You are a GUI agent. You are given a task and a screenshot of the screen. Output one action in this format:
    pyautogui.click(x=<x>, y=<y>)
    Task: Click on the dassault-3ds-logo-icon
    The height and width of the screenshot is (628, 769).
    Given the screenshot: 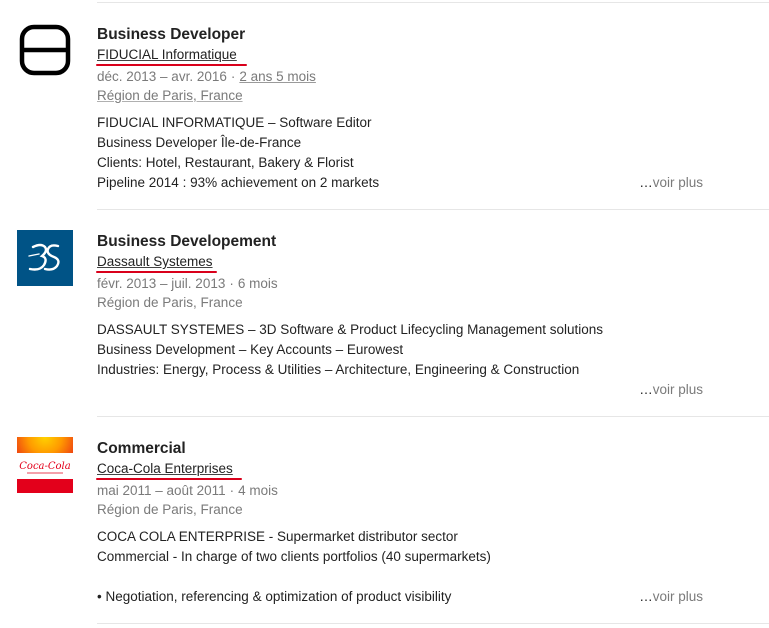 What is the action you would take?
    pyautogui.click(x=45, y=258)
    